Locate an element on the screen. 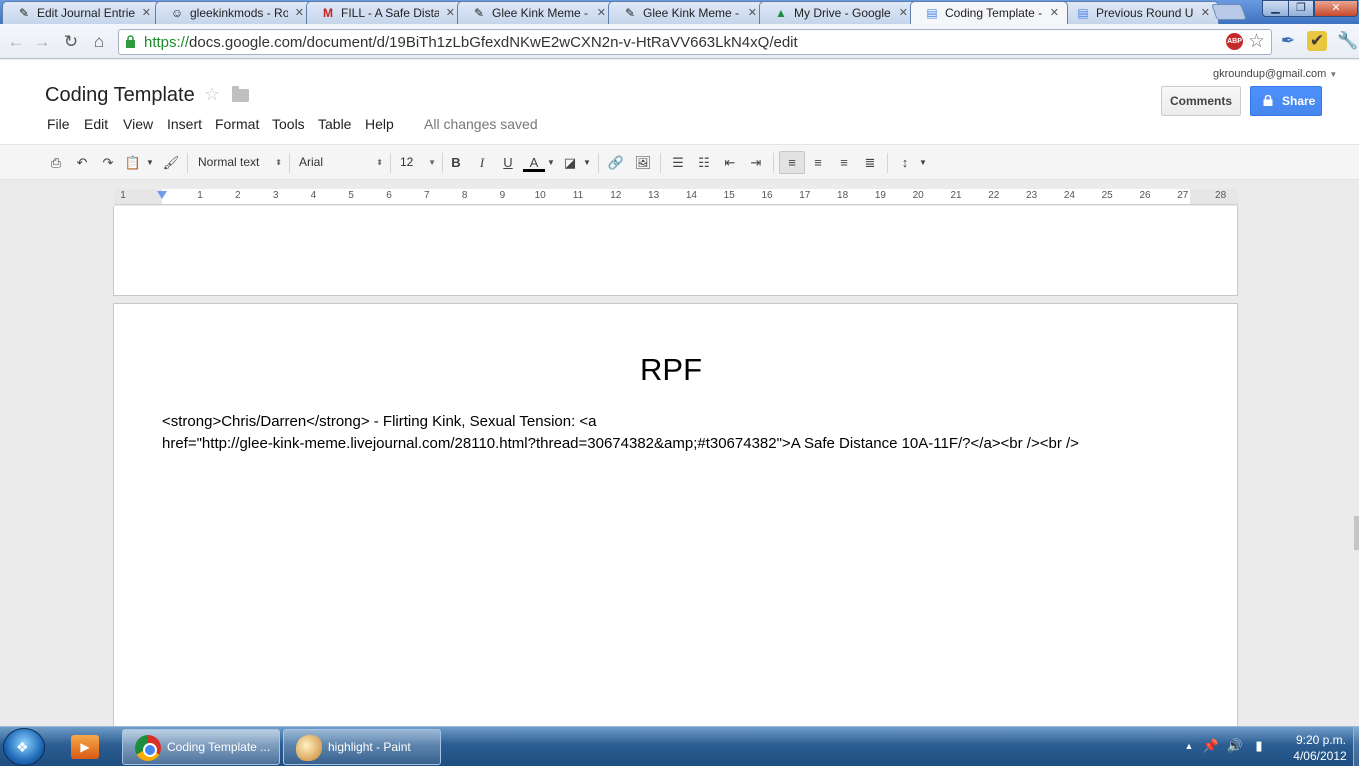 The width and height of the screenshot is (1359, 766). tab-coding-template: ▤ Coding Template - ✕ is located at coordinates (989, 12).